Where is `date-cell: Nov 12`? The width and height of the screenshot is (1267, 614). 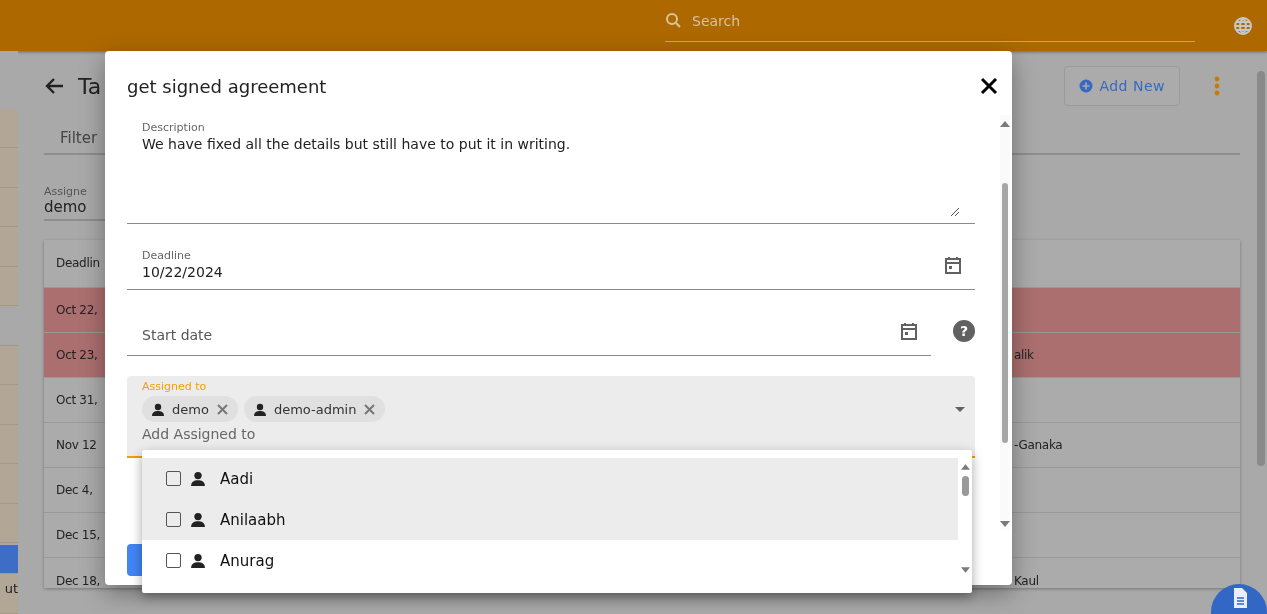
date-cell: Nov 12 is located at coordinates (76, 445).